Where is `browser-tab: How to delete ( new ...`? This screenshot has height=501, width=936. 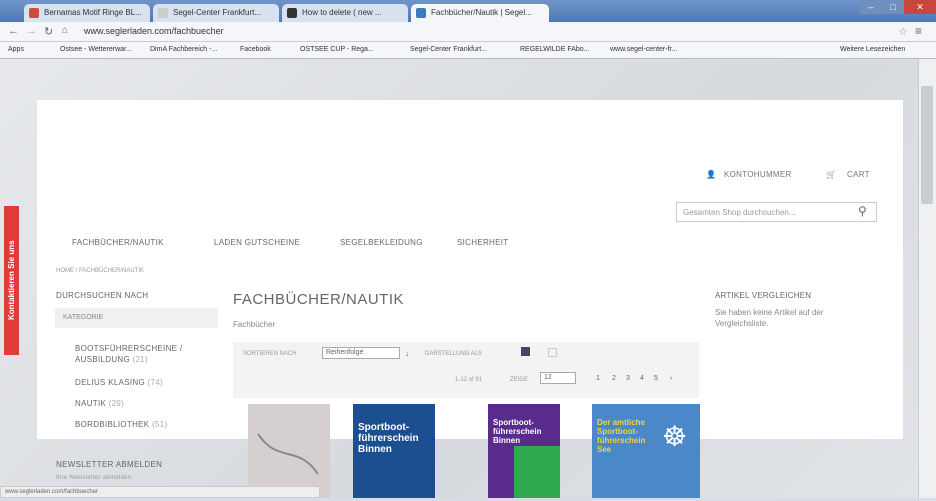 browser-tab: How to delete ( new ... is located at coordinates (345, 13).